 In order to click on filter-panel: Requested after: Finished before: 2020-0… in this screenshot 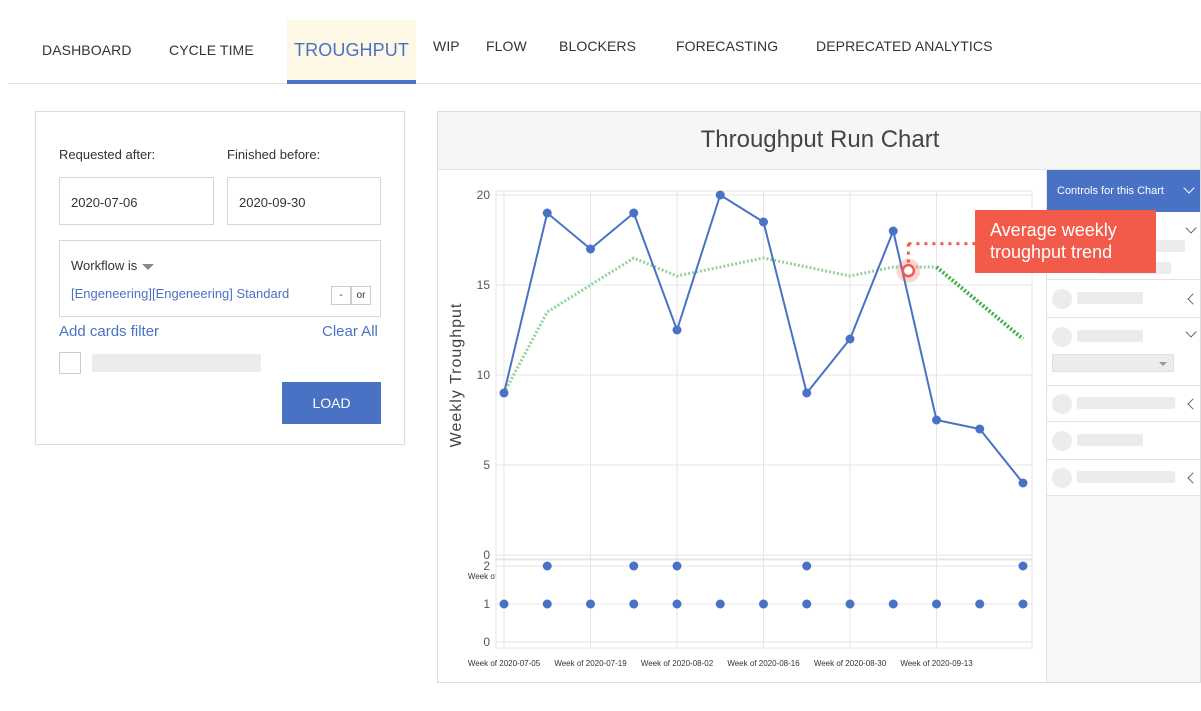, I will do `click(220, 278)`.